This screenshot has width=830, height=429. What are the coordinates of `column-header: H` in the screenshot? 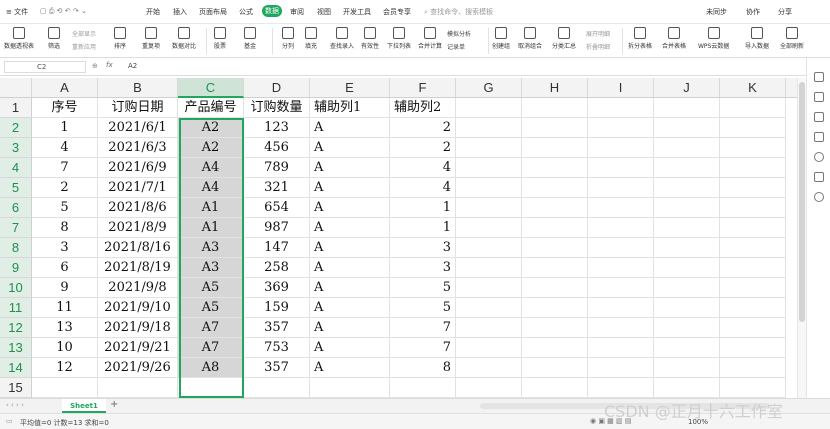 It's located at (555, 88).